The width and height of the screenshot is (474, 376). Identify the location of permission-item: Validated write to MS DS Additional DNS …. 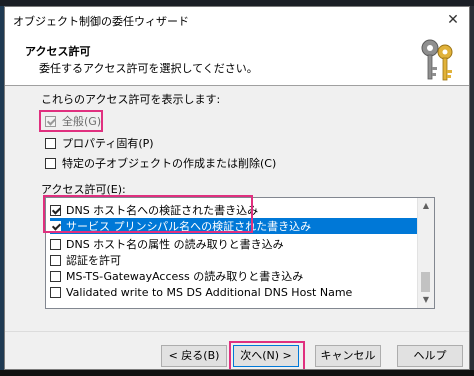
(233, 292).